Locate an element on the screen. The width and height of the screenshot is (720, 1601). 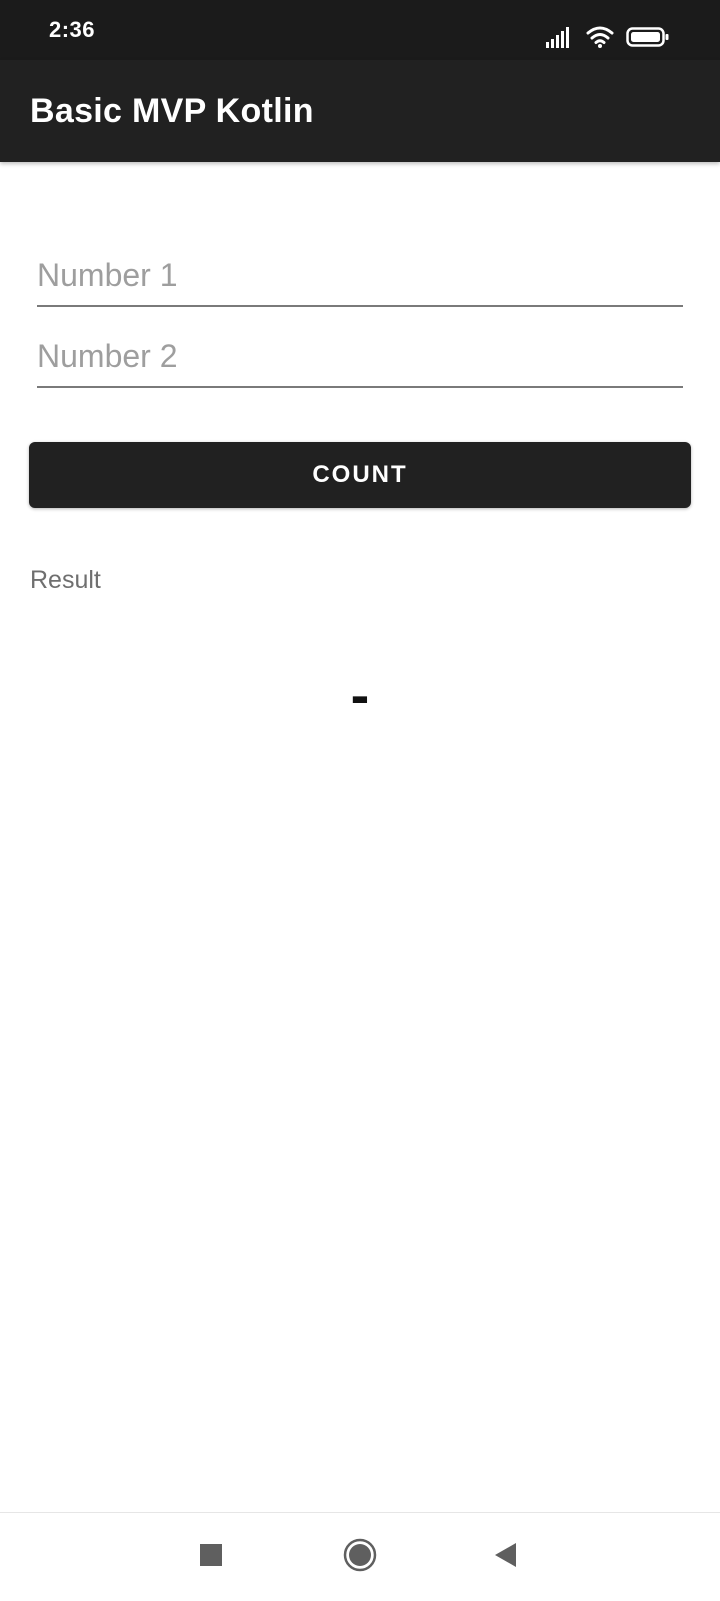
app-title: Basic MVP Kotlin is located at coordinates (172, 111).